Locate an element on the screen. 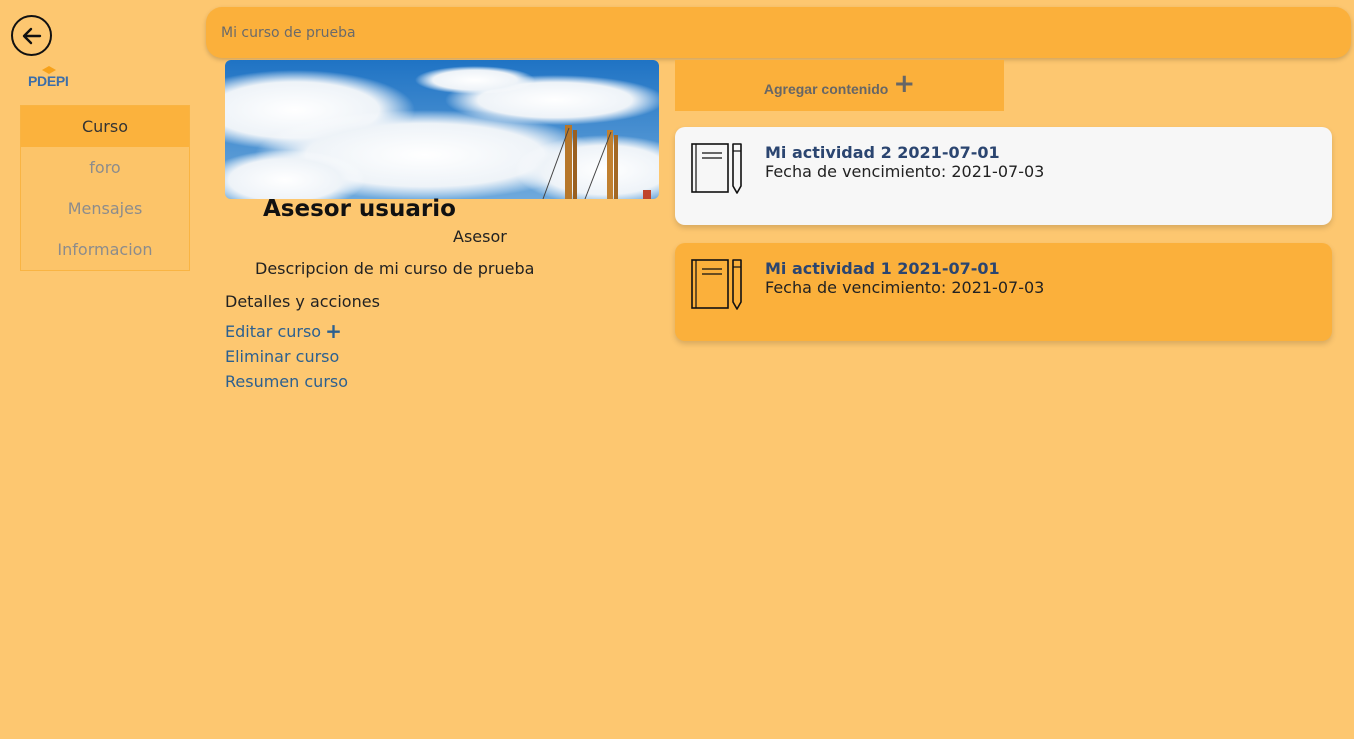 The width and height of the screenshot is (1354, 739). logo: PDEPI is located at coordinates (53, 79).